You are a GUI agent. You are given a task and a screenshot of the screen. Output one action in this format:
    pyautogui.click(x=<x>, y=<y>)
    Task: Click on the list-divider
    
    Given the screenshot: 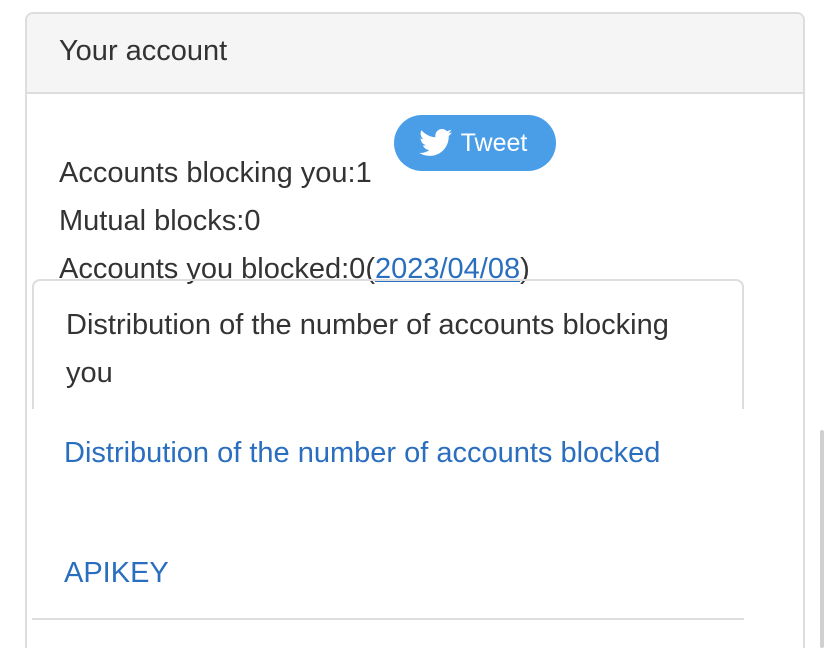 What is the action you would take?
    pyautogui.click(x=388, y=619)
    